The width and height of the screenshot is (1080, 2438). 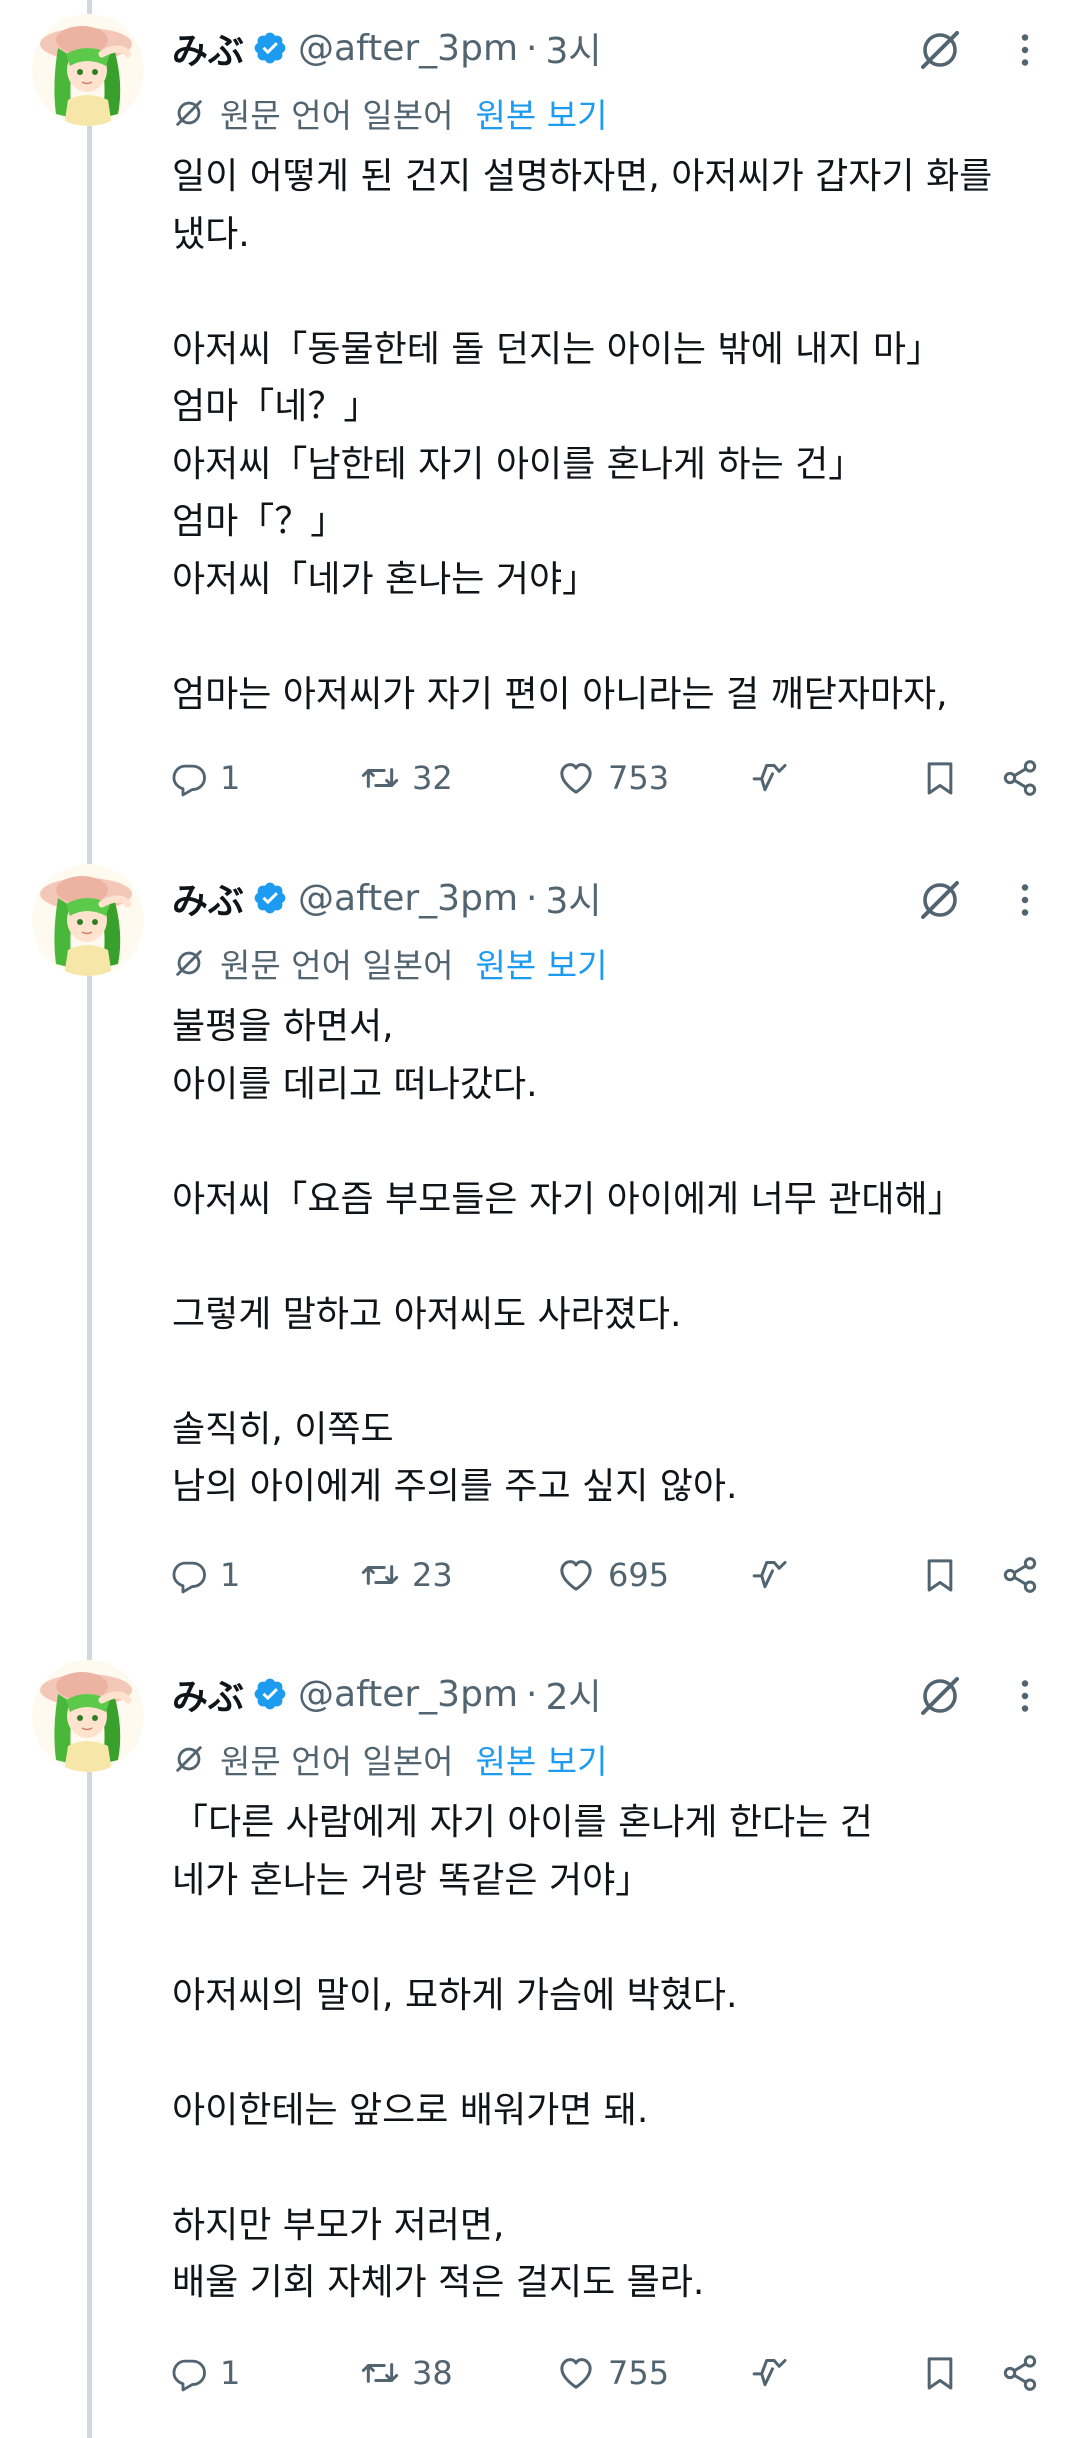 What do you see at coordinates (338, 2225) in the screenshot?
I see `tweet-text-line: 하지만 부모가 저러면,` at bounding box center [338, 2225].